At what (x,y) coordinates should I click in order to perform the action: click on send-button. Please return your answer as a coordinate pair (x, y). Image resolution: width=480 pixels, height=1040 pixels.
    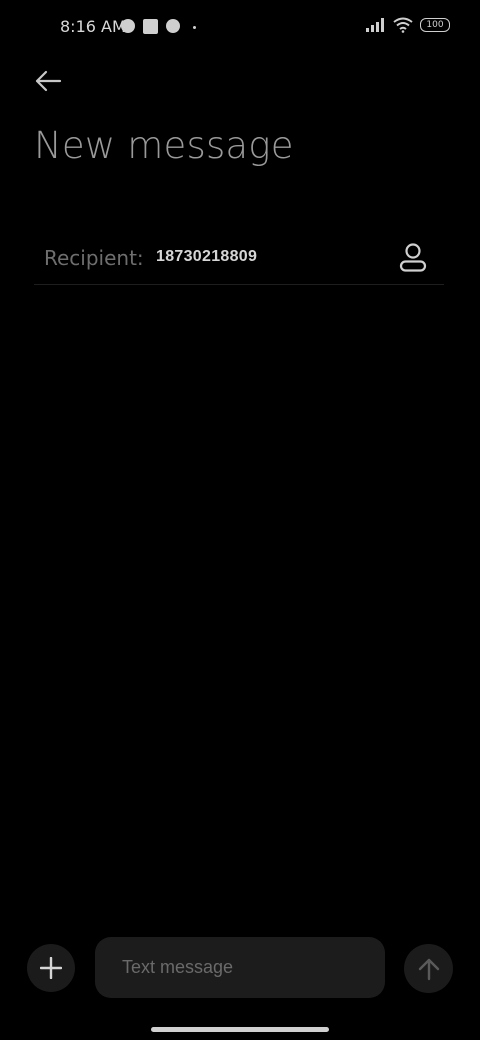
    Looking at the image, I should click on (428, 968).